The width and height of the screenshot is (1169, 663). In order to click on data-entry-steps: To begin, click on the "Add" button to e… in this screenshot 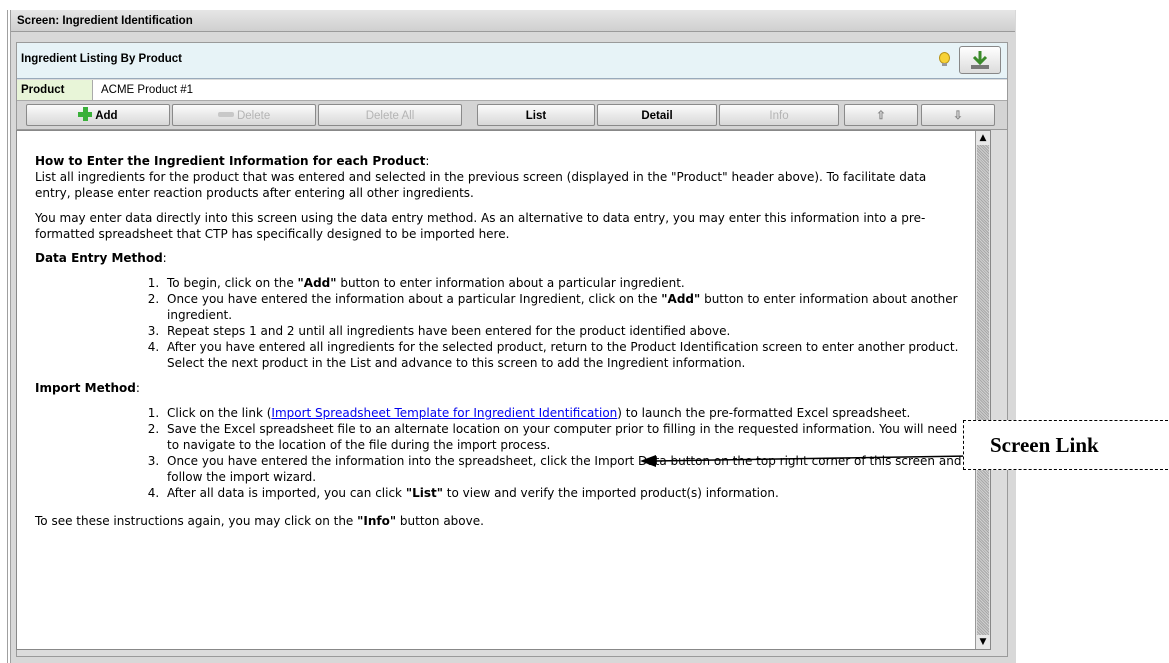, I will do `click(500, 323)`.